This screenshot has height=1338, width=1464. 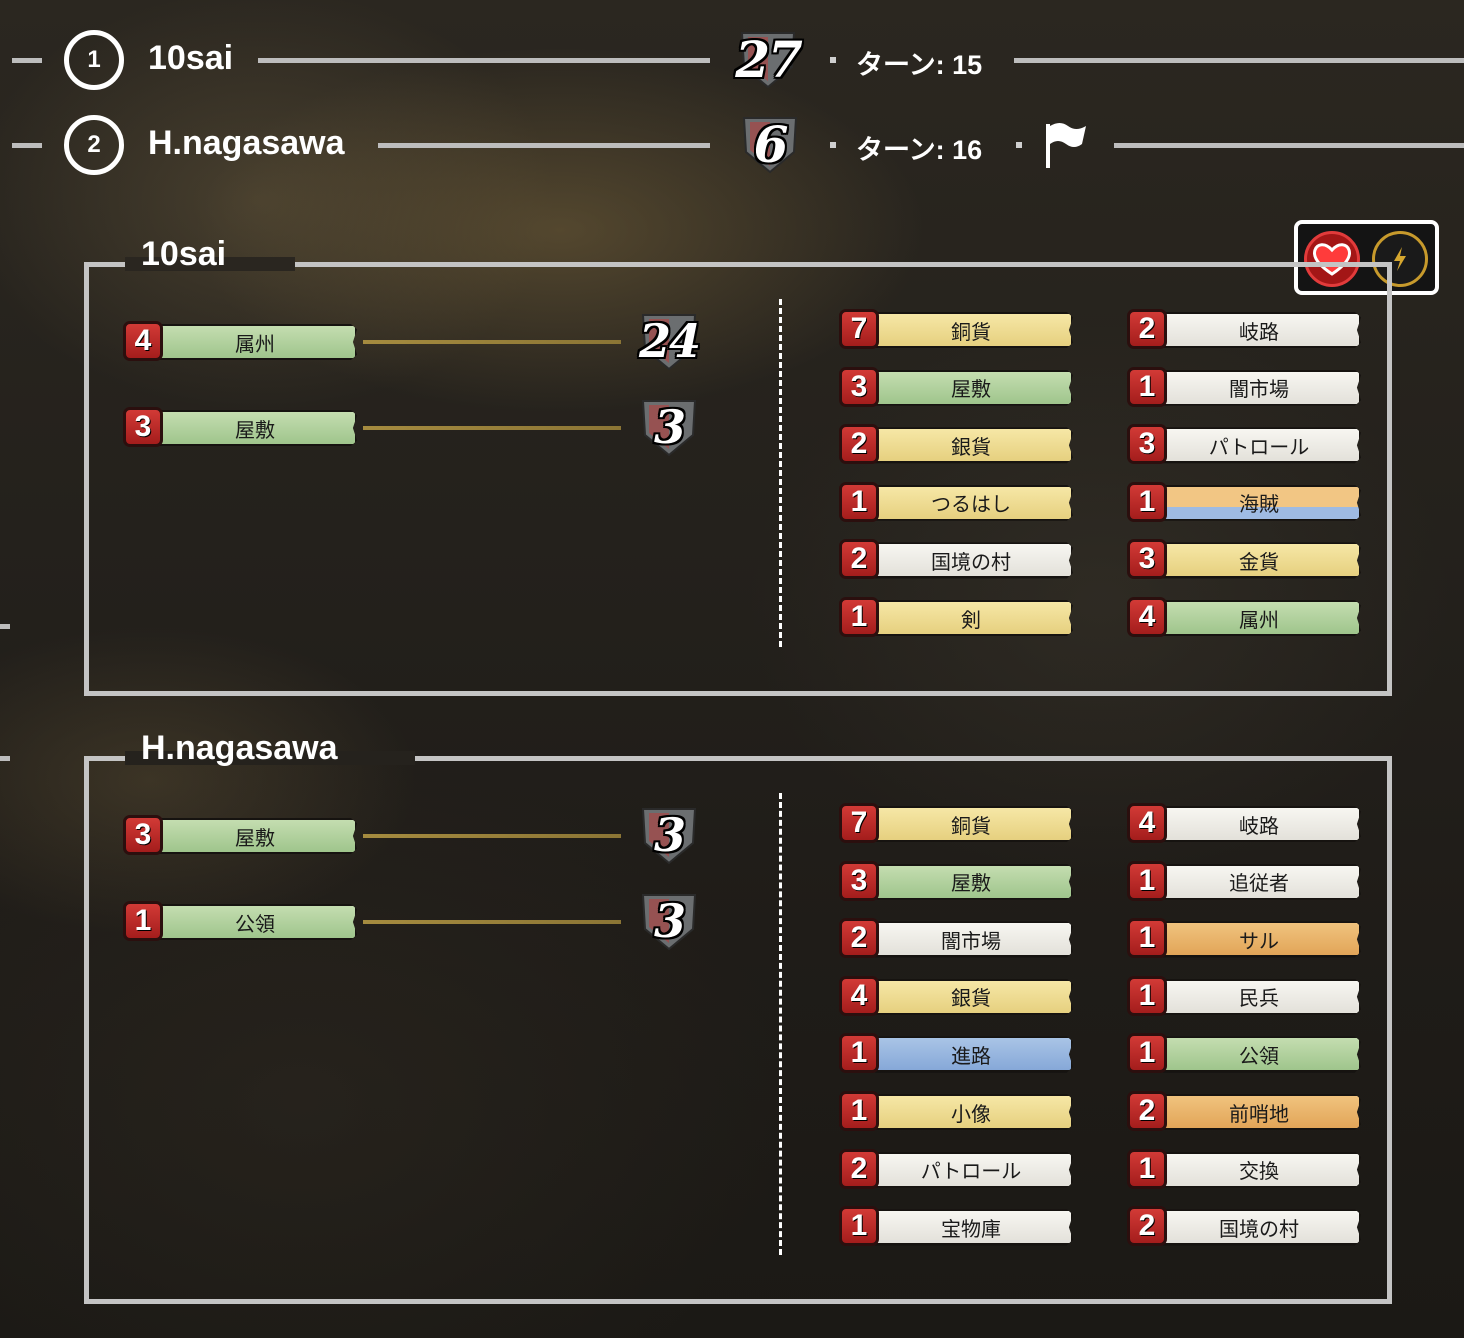 What do you see at coordinates (492, 922) in the screenshot?
I see `connector-line` at bounding box center [492, 922].